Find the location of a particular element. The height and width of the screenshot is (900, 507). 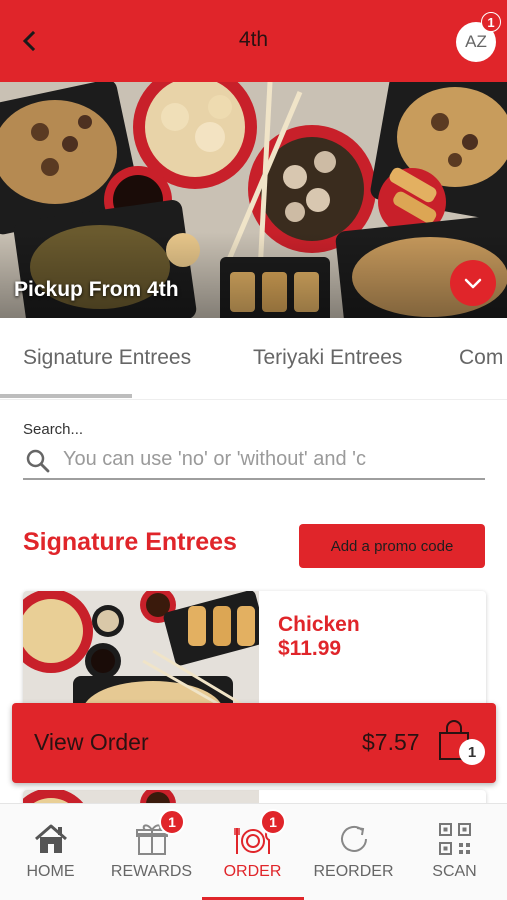

home-icon is located at coordinates (51, 838).